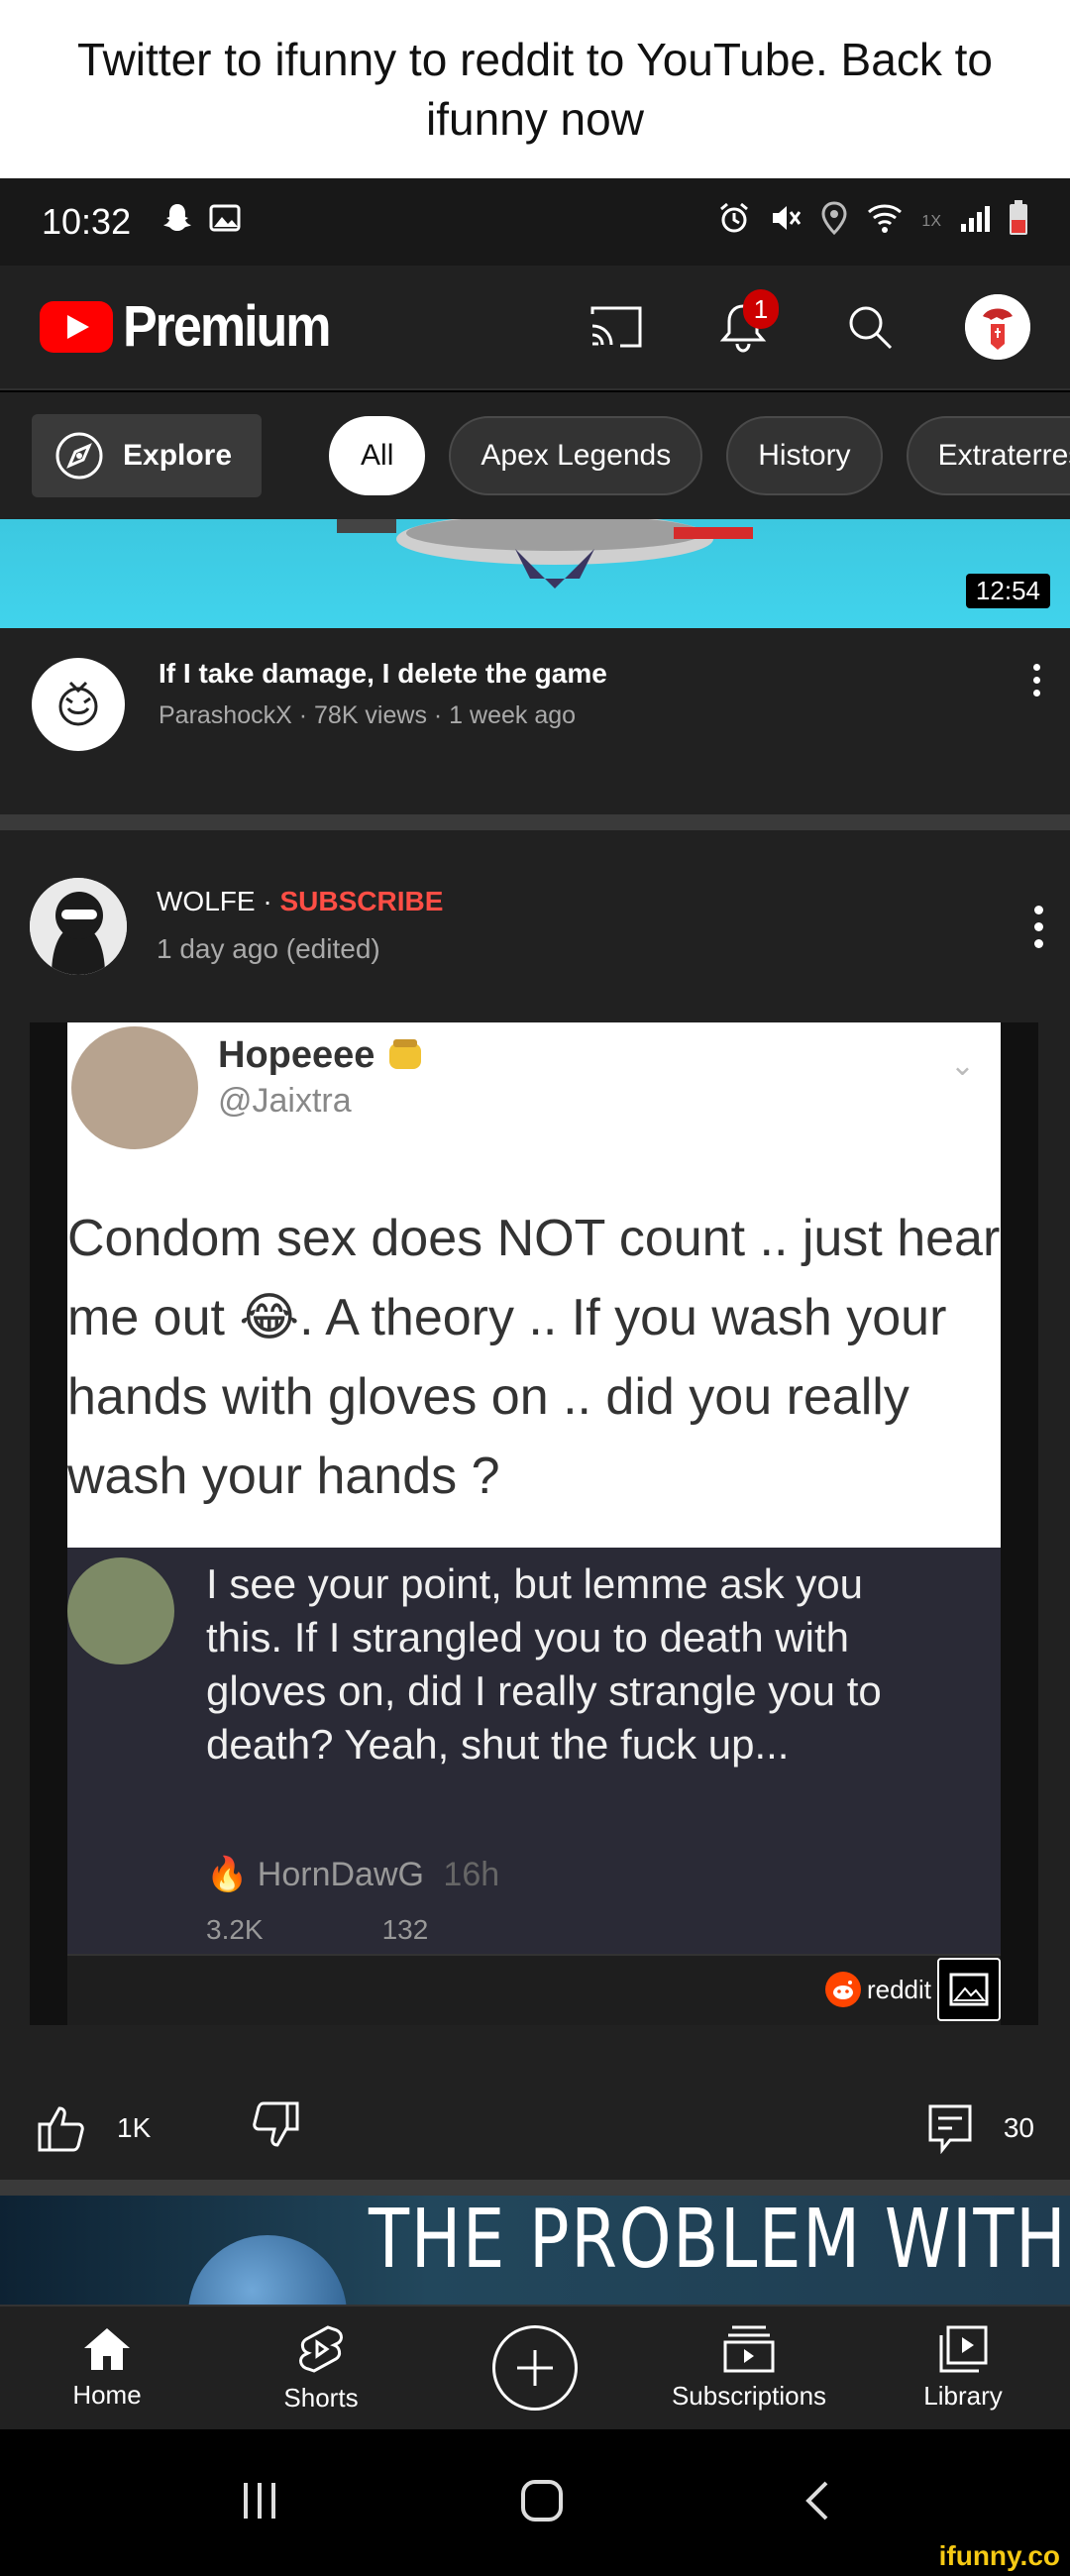 Image resolution: width=1070 pixels, height=2576 pixels. I want to click on gallery-icon, so click(225, 223).